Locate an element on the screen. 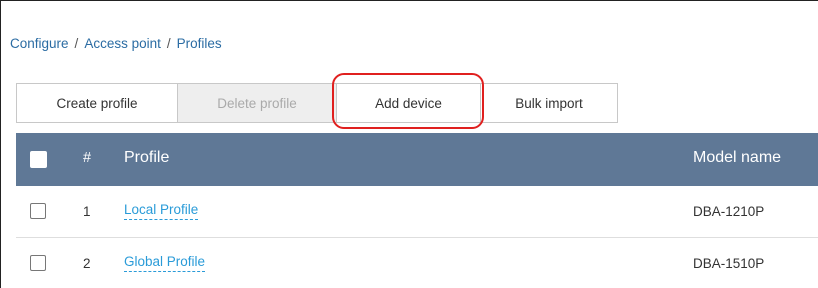 This screenshot has width=818, height=288. select-all-checkbox is located at coordinates (38, 159).